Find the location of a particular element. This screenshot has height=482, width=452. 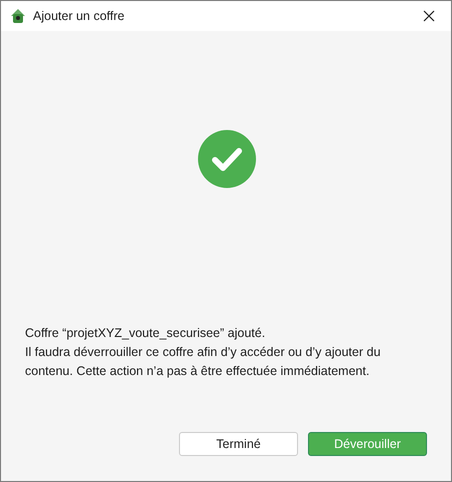

close-icon is located at coordinates (429, 16).